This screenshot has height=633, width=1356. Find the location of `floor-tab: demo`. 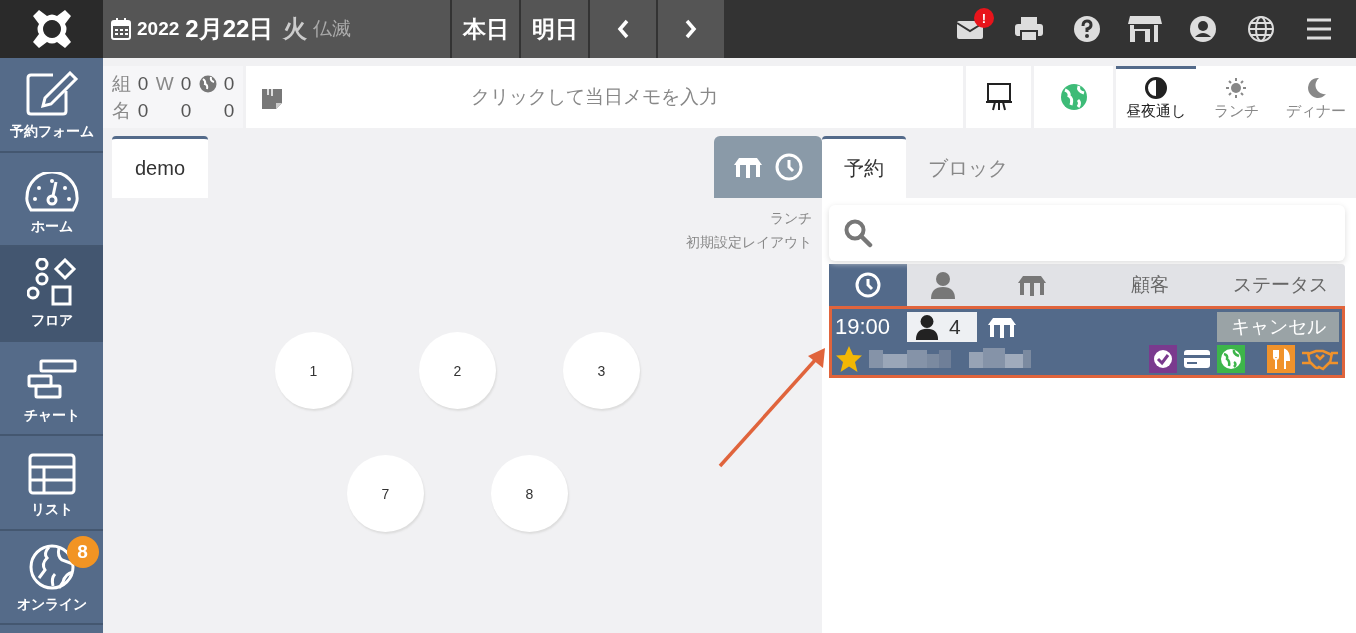

floor-tab: demo is located at coordinates (160, 167).